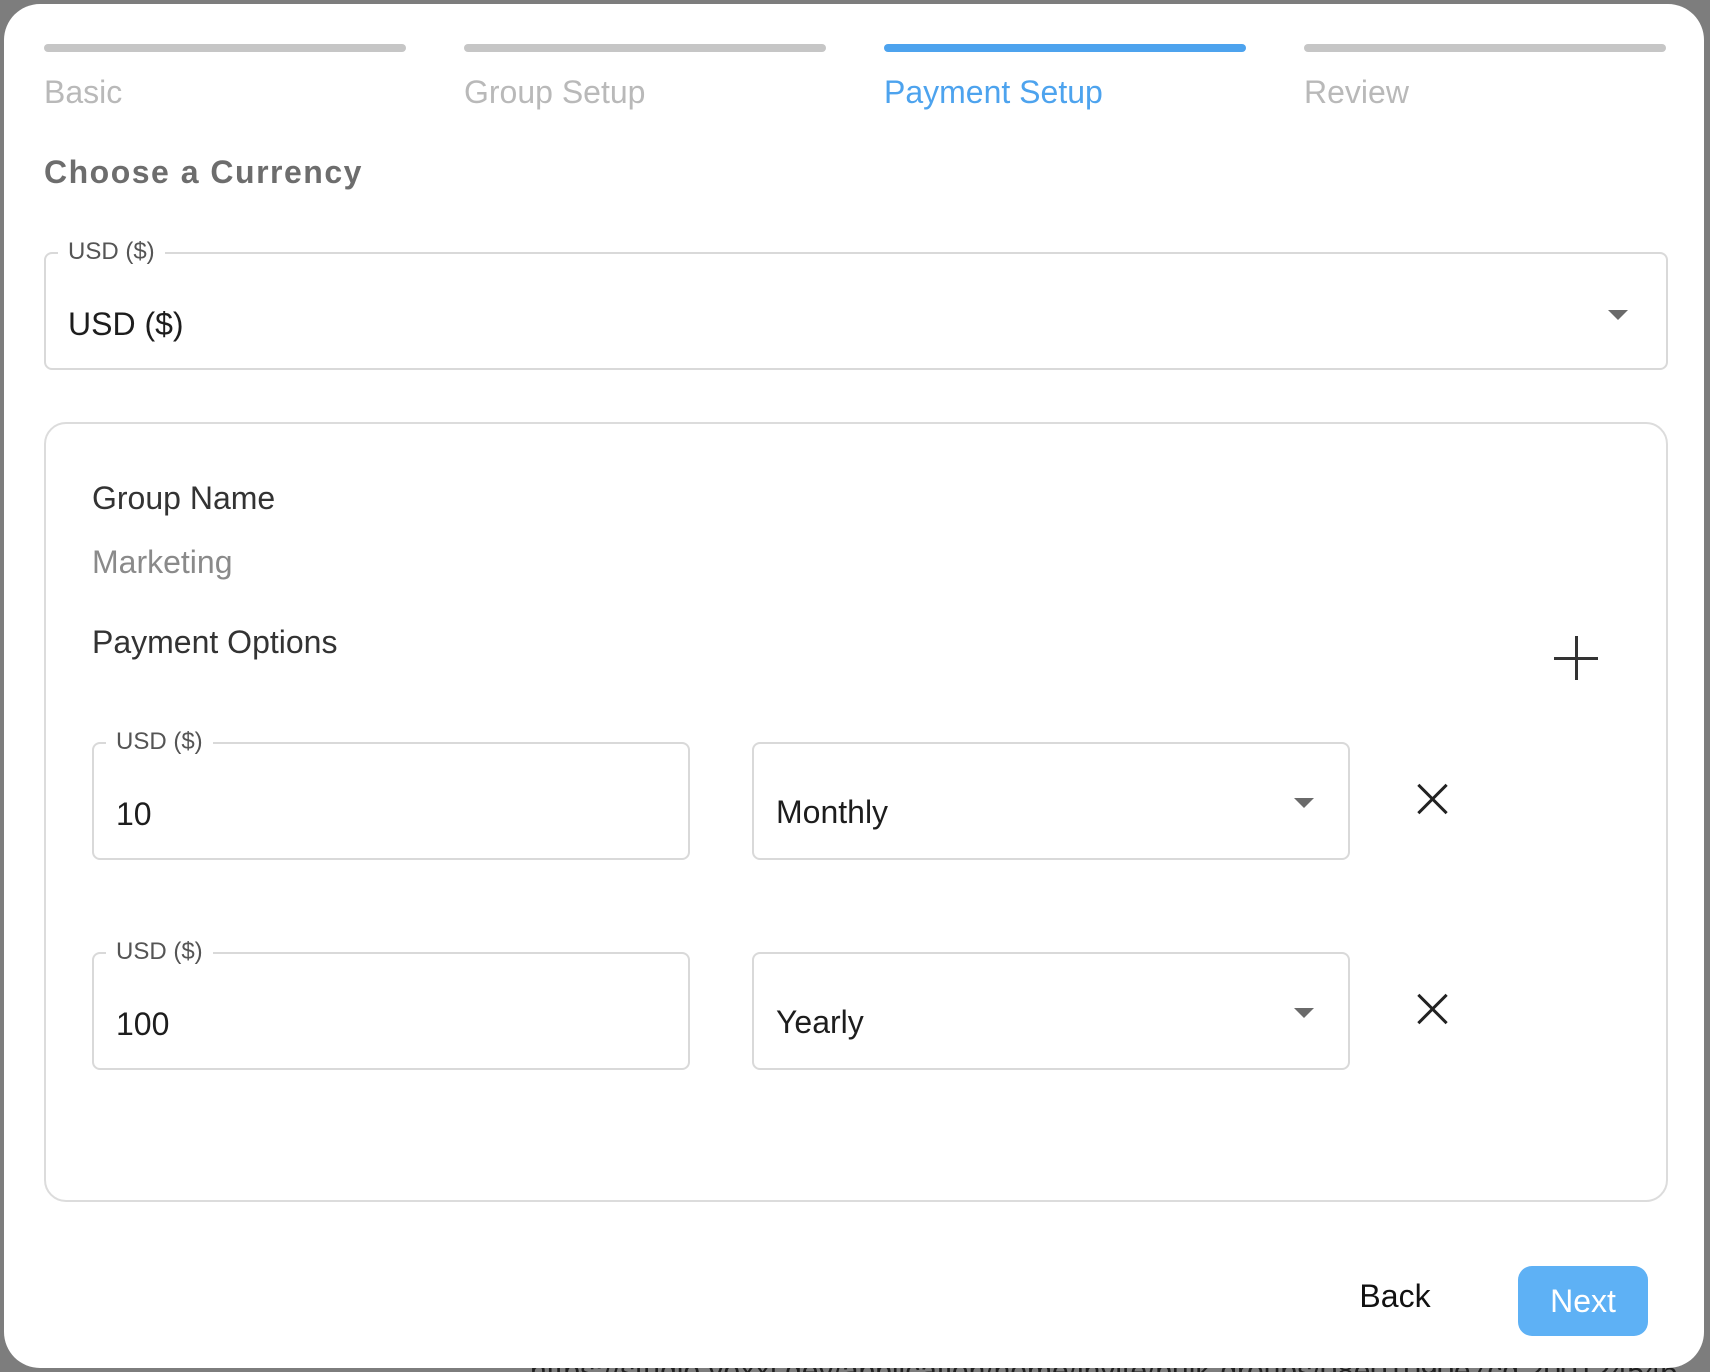 This screenshot has width=1710, height=1372. I want to click on billing-period-value: Yearly, so click(820, 1022).